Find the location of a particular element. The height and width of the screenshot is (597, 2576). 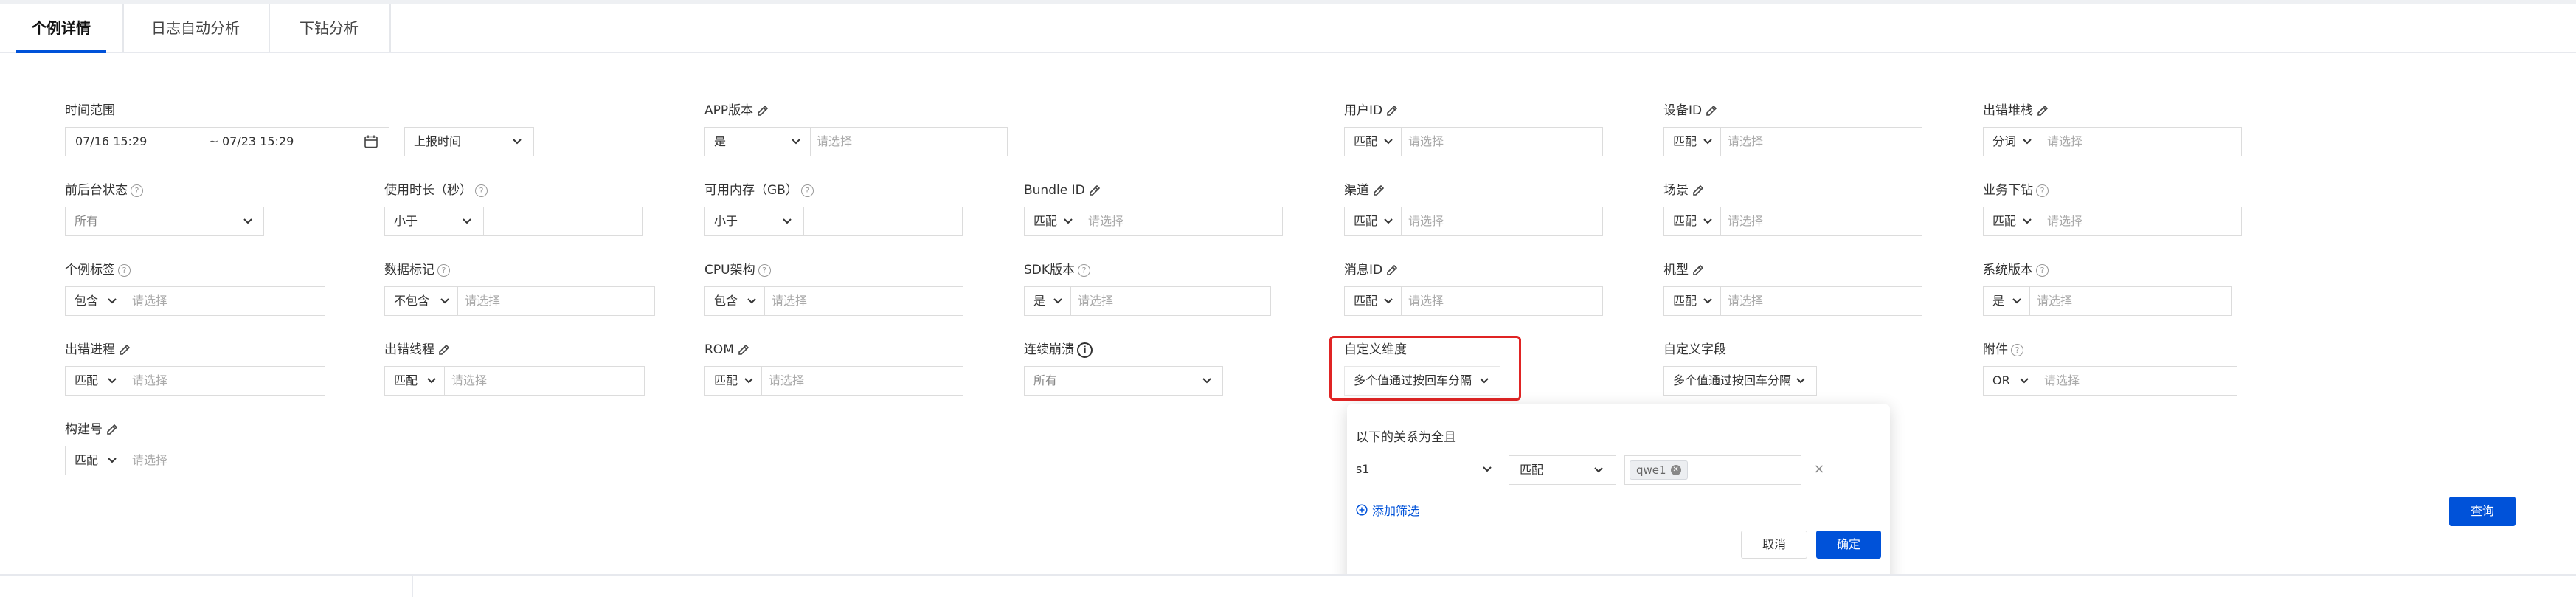

user-id-op-select: 匹配 is located at coordinates (1373, 141).